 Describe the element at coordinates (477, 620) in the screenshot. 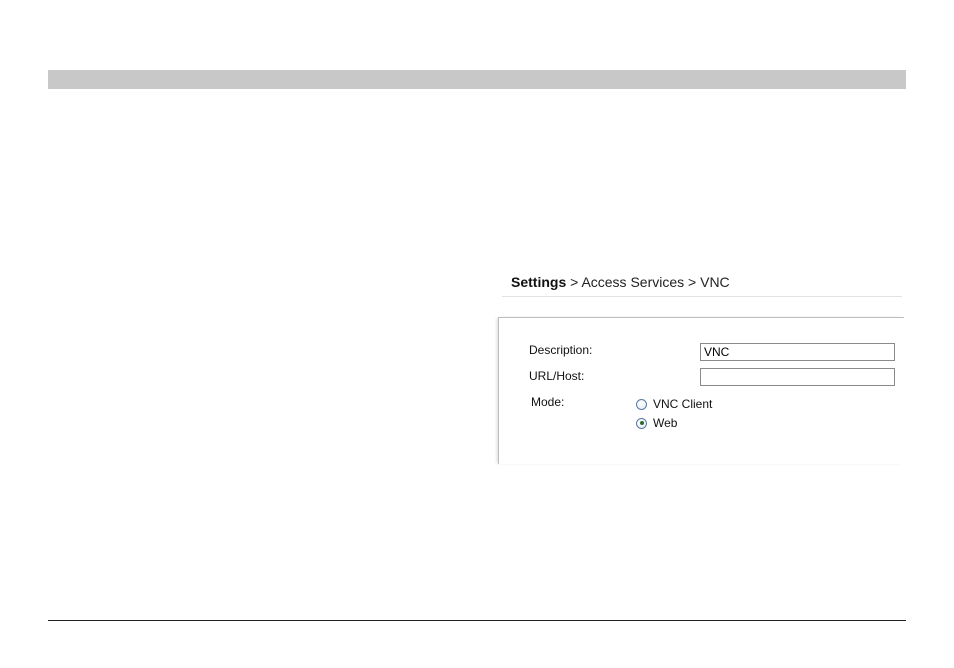

I see `page-footer-rule` at that location.